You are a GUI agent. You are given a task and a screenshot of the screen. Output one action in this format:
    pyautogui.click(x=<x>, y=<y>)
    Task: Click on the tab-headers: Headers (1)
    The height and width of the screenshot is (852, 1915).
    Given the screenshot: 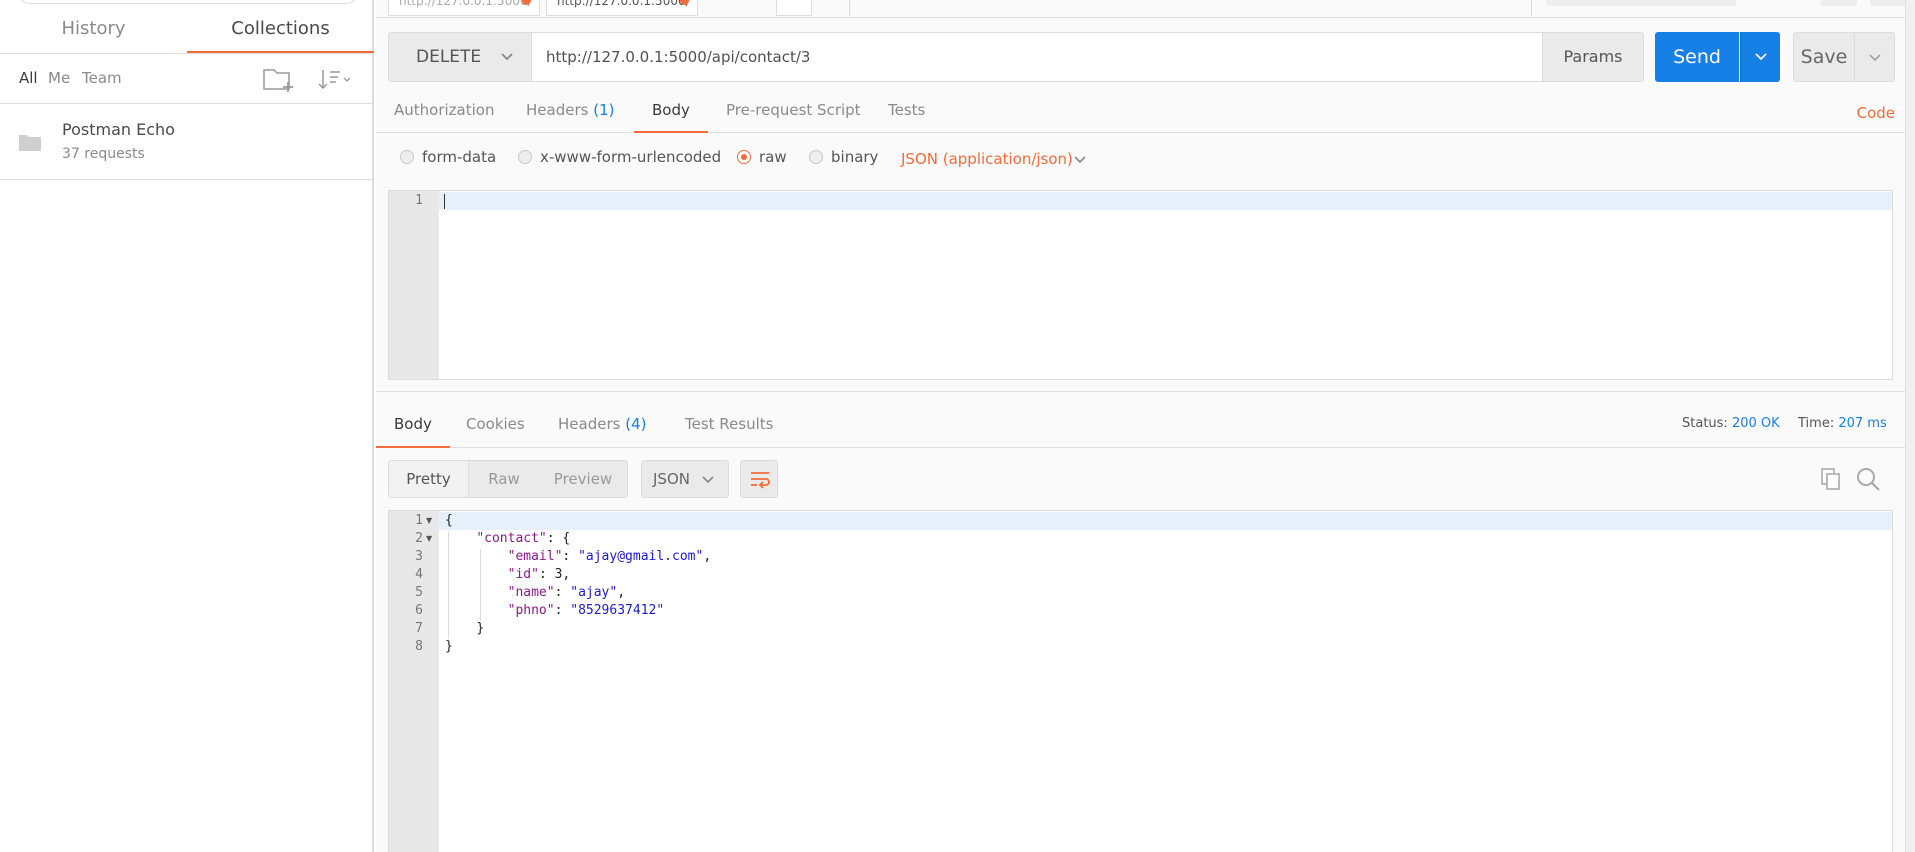 What is the action you would take?
    pyautogui.click(x=570, y=116)
    